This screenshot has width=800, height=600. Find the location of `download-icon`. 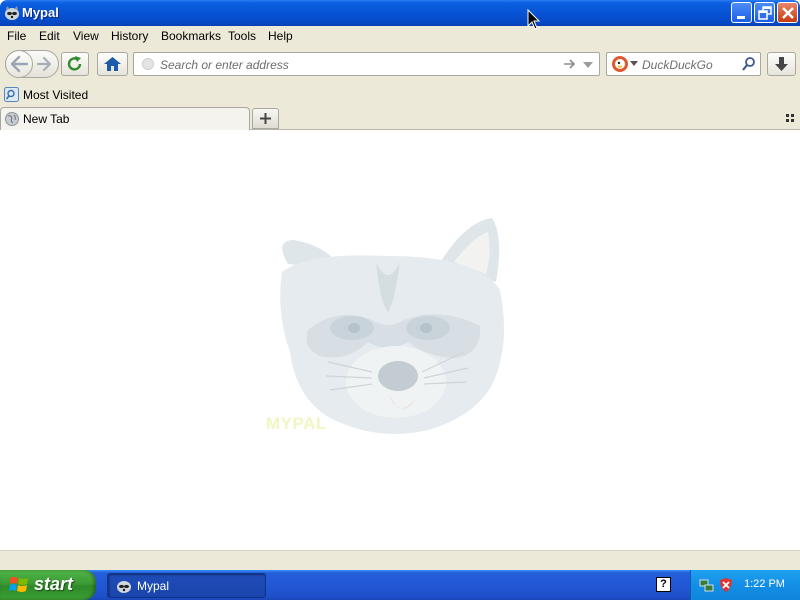

download-icon is located at coordinates (781, 64).